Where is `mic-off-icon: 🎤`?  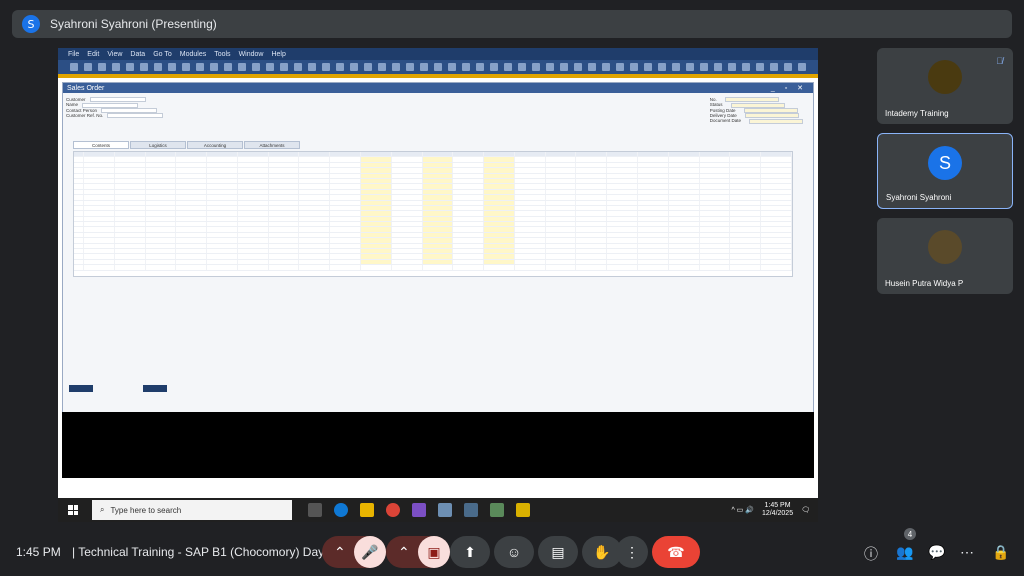
mic-off-icon: 🎤 is located at coordinates (370, 552).